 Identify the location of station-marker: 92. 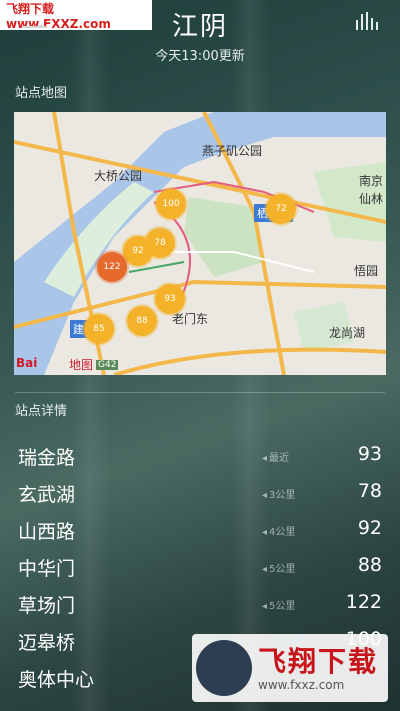
(138, 251).